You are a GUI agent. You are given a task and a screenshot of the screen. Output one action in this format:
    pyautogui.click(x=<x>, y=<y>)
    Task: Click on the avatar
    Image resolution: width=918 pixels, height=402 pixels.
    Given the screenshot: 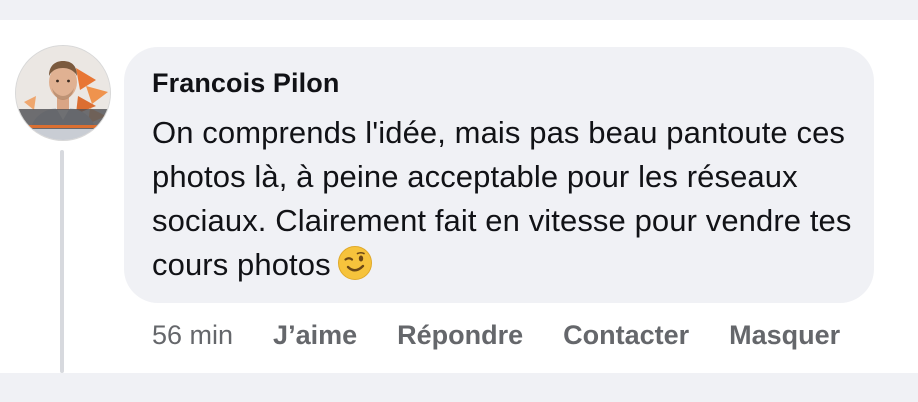 What is the action you would take?
    pyautogui.click(x=63, y=93)
    